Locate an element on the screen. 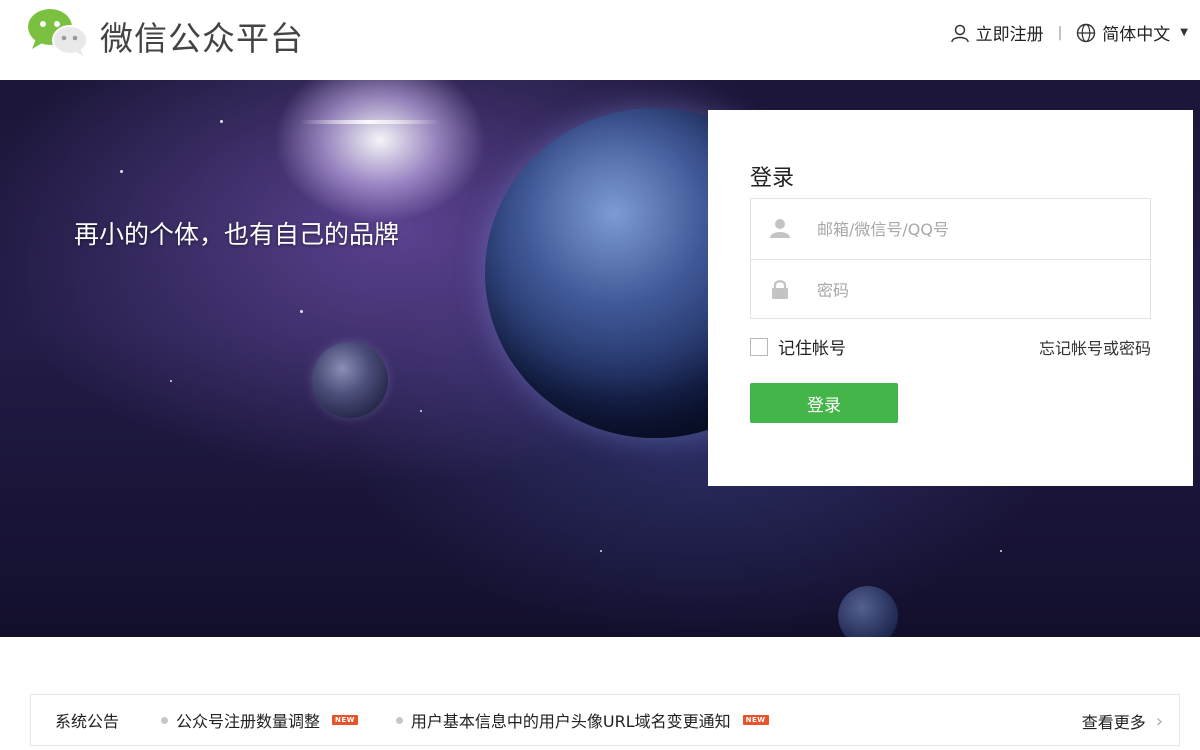  notice-item: 用户基本信息中的用户头像URL域名变更通知 NEW is located at coordinates (582, 720).